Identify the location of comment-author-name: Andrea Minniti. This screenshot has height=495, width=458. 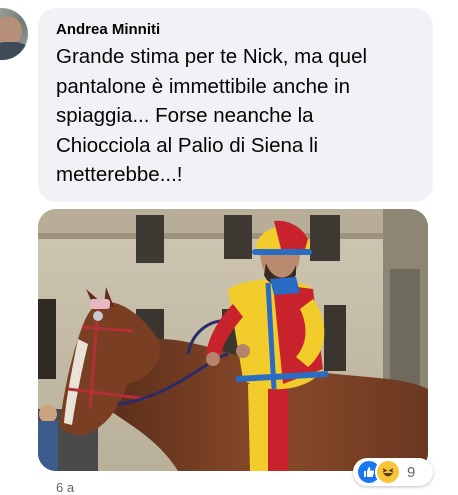
(235, 30).